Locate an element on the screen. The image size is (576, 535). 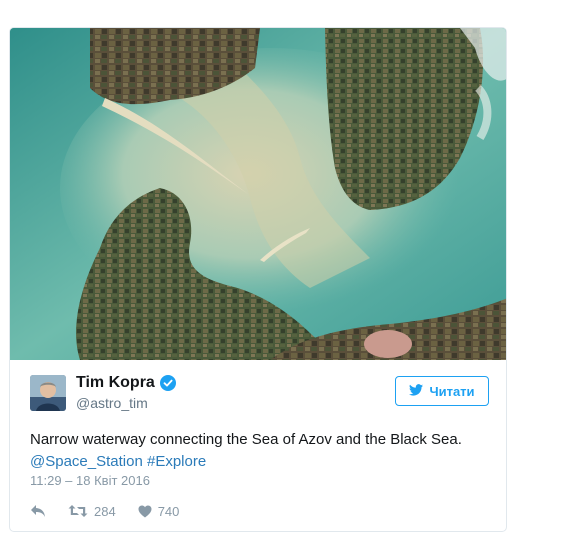
heart-icon is located at coordinates (145, 511).